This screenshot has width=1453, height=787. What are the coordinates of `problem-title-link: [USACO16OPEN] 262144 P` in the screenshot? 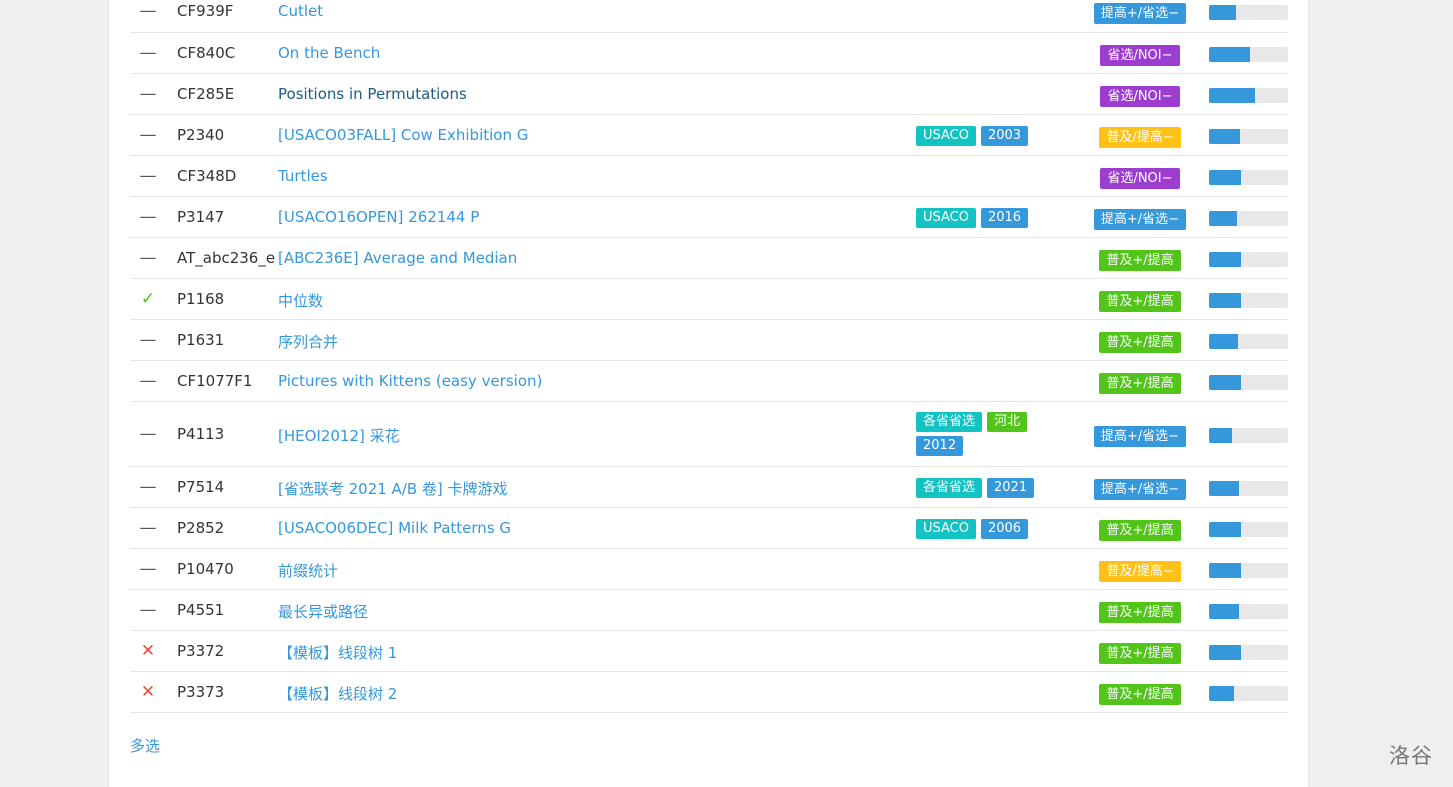 It's located at (378, 217).